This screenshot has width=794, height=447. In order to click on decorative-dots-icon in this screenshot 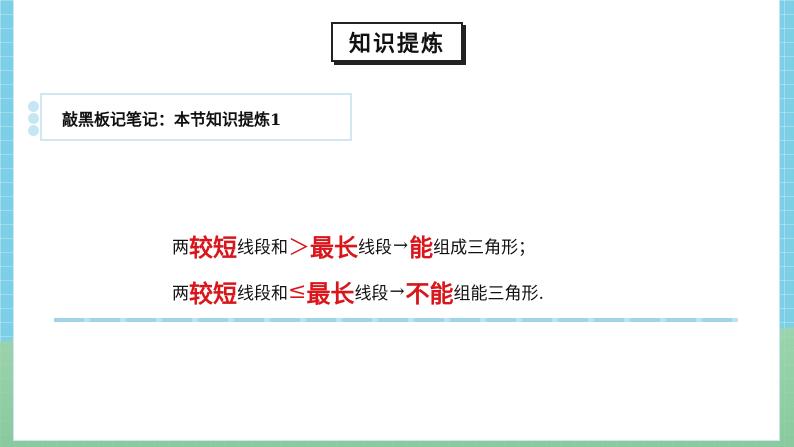, I will do `click(34, 118)`.